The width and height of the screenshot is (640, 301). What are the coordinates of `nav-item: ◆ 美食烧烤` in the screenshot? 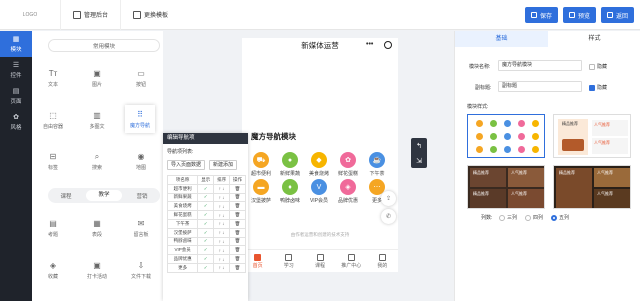 It's located at (319, 164).